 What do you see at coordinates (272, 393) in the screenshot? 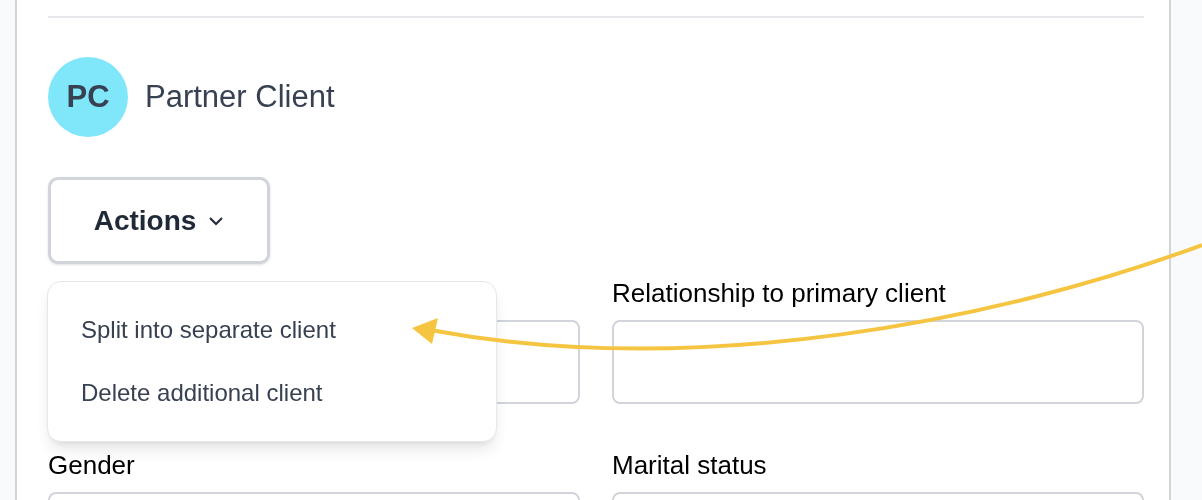
I see `menu-item: Delete additional client` at bounding box center [272, 393].